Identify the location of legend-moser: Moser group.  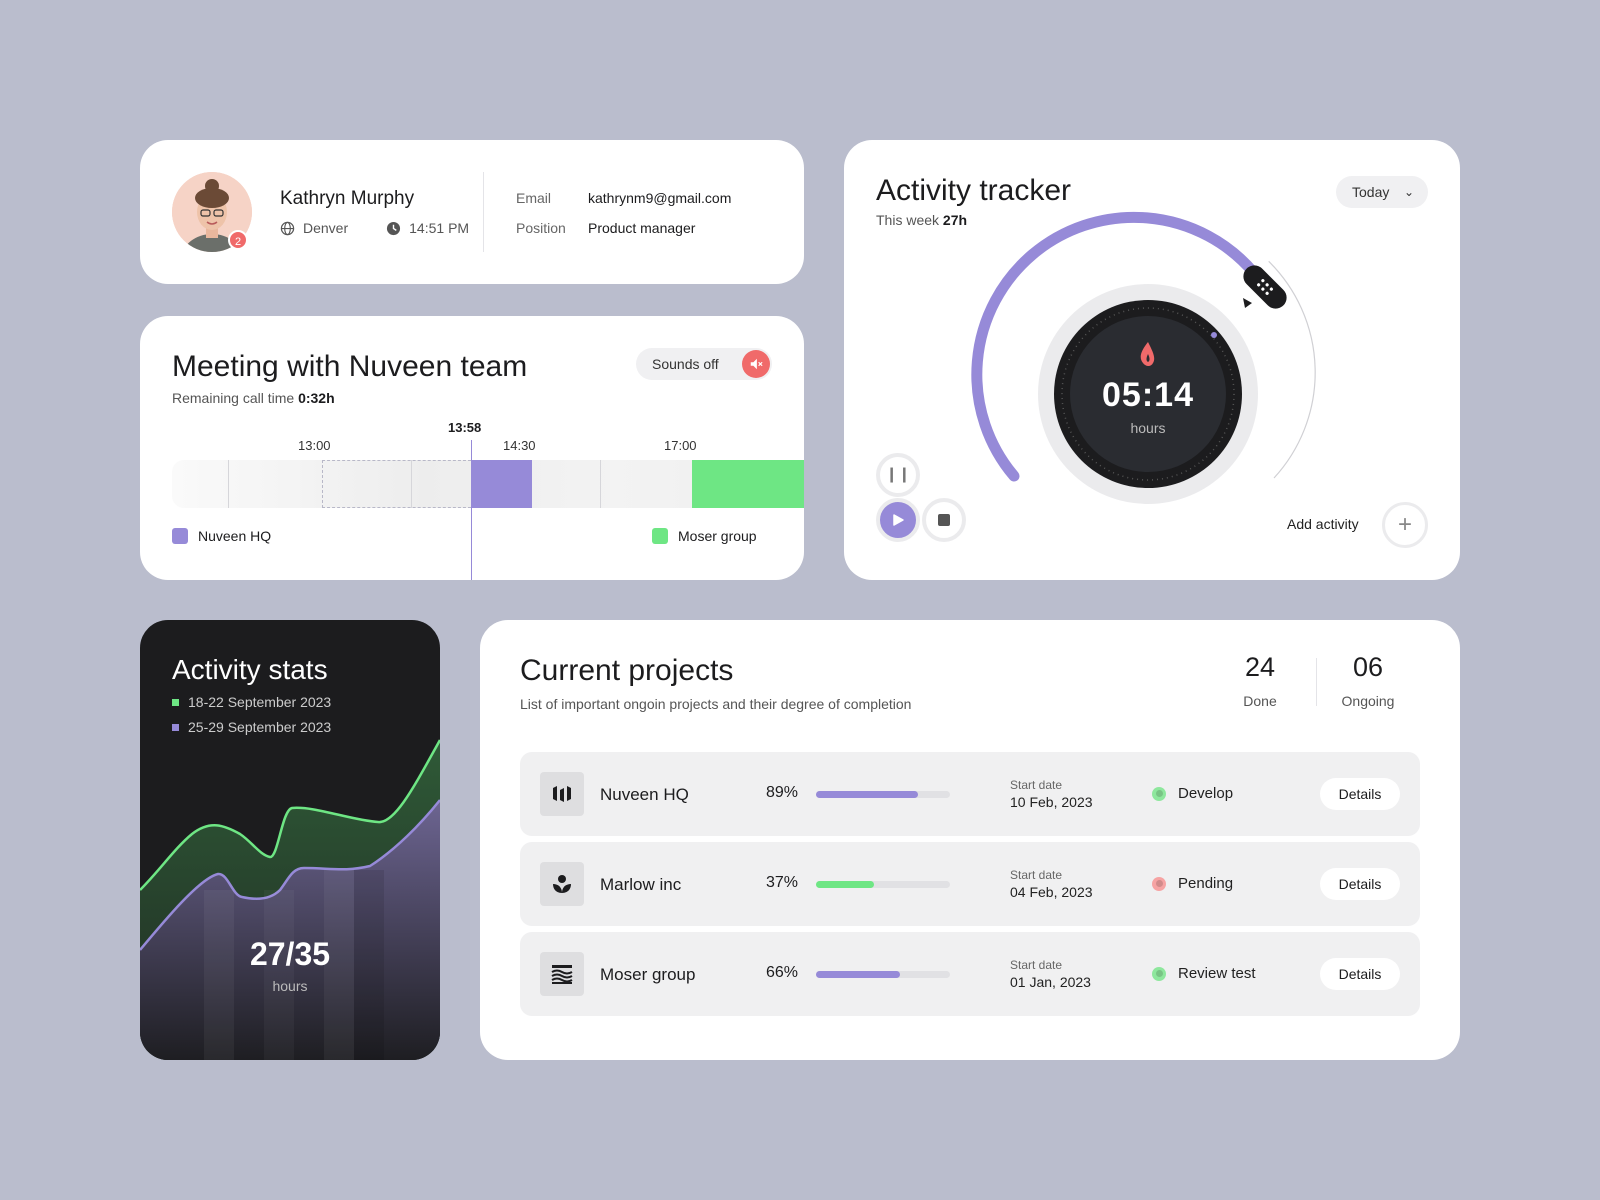
(704, 536).